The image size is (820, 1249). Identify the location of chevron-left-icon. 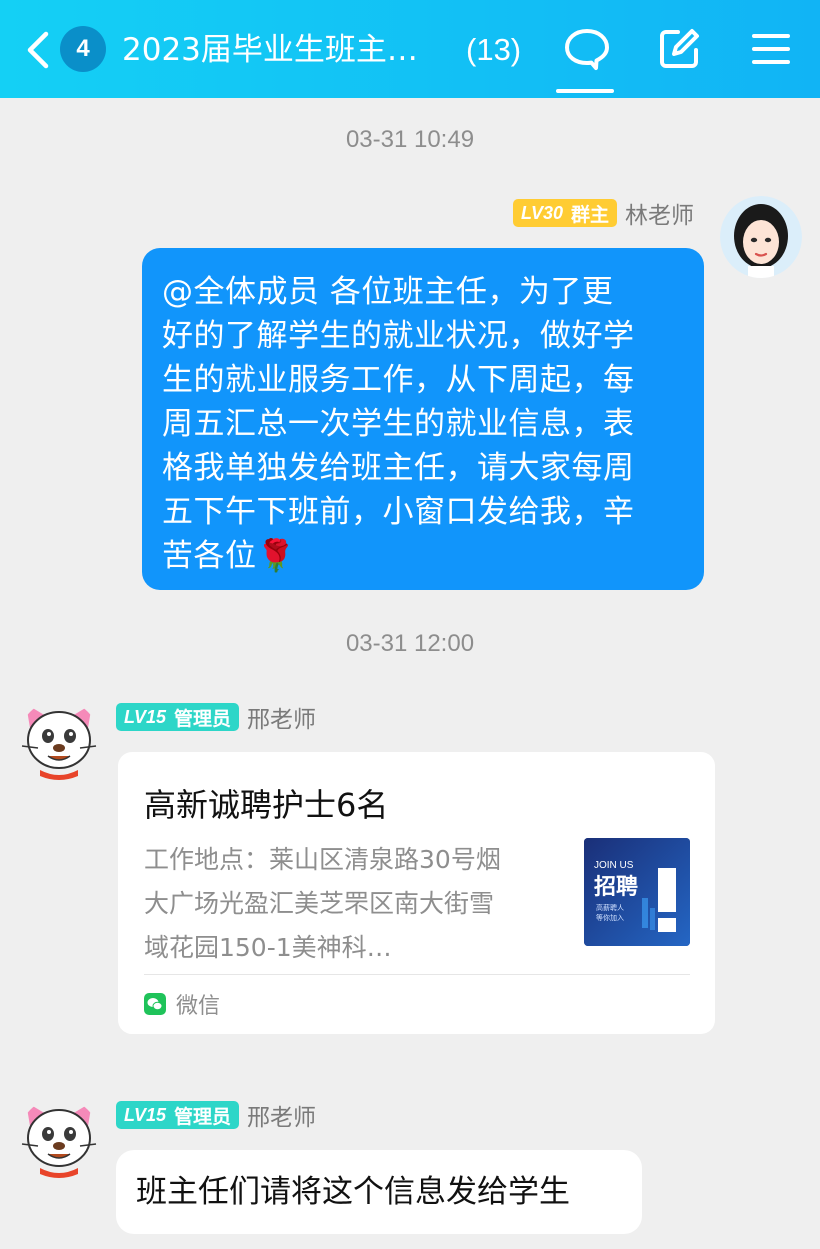
(38, 50).